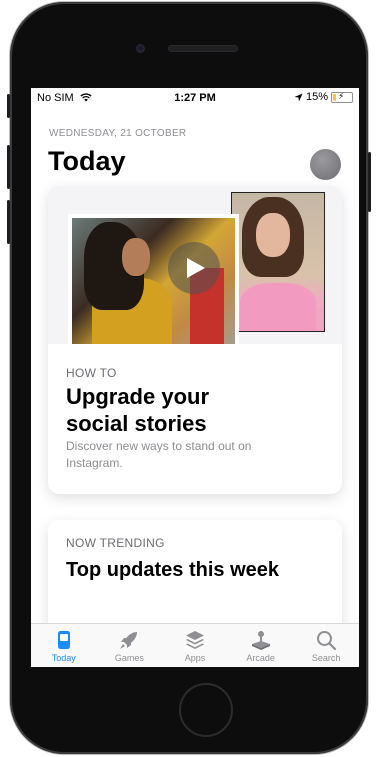 The image size is (378, 757). Describe the element at coordinates (87, 161) in the screenshot. I see `page-title: Today` at that location.